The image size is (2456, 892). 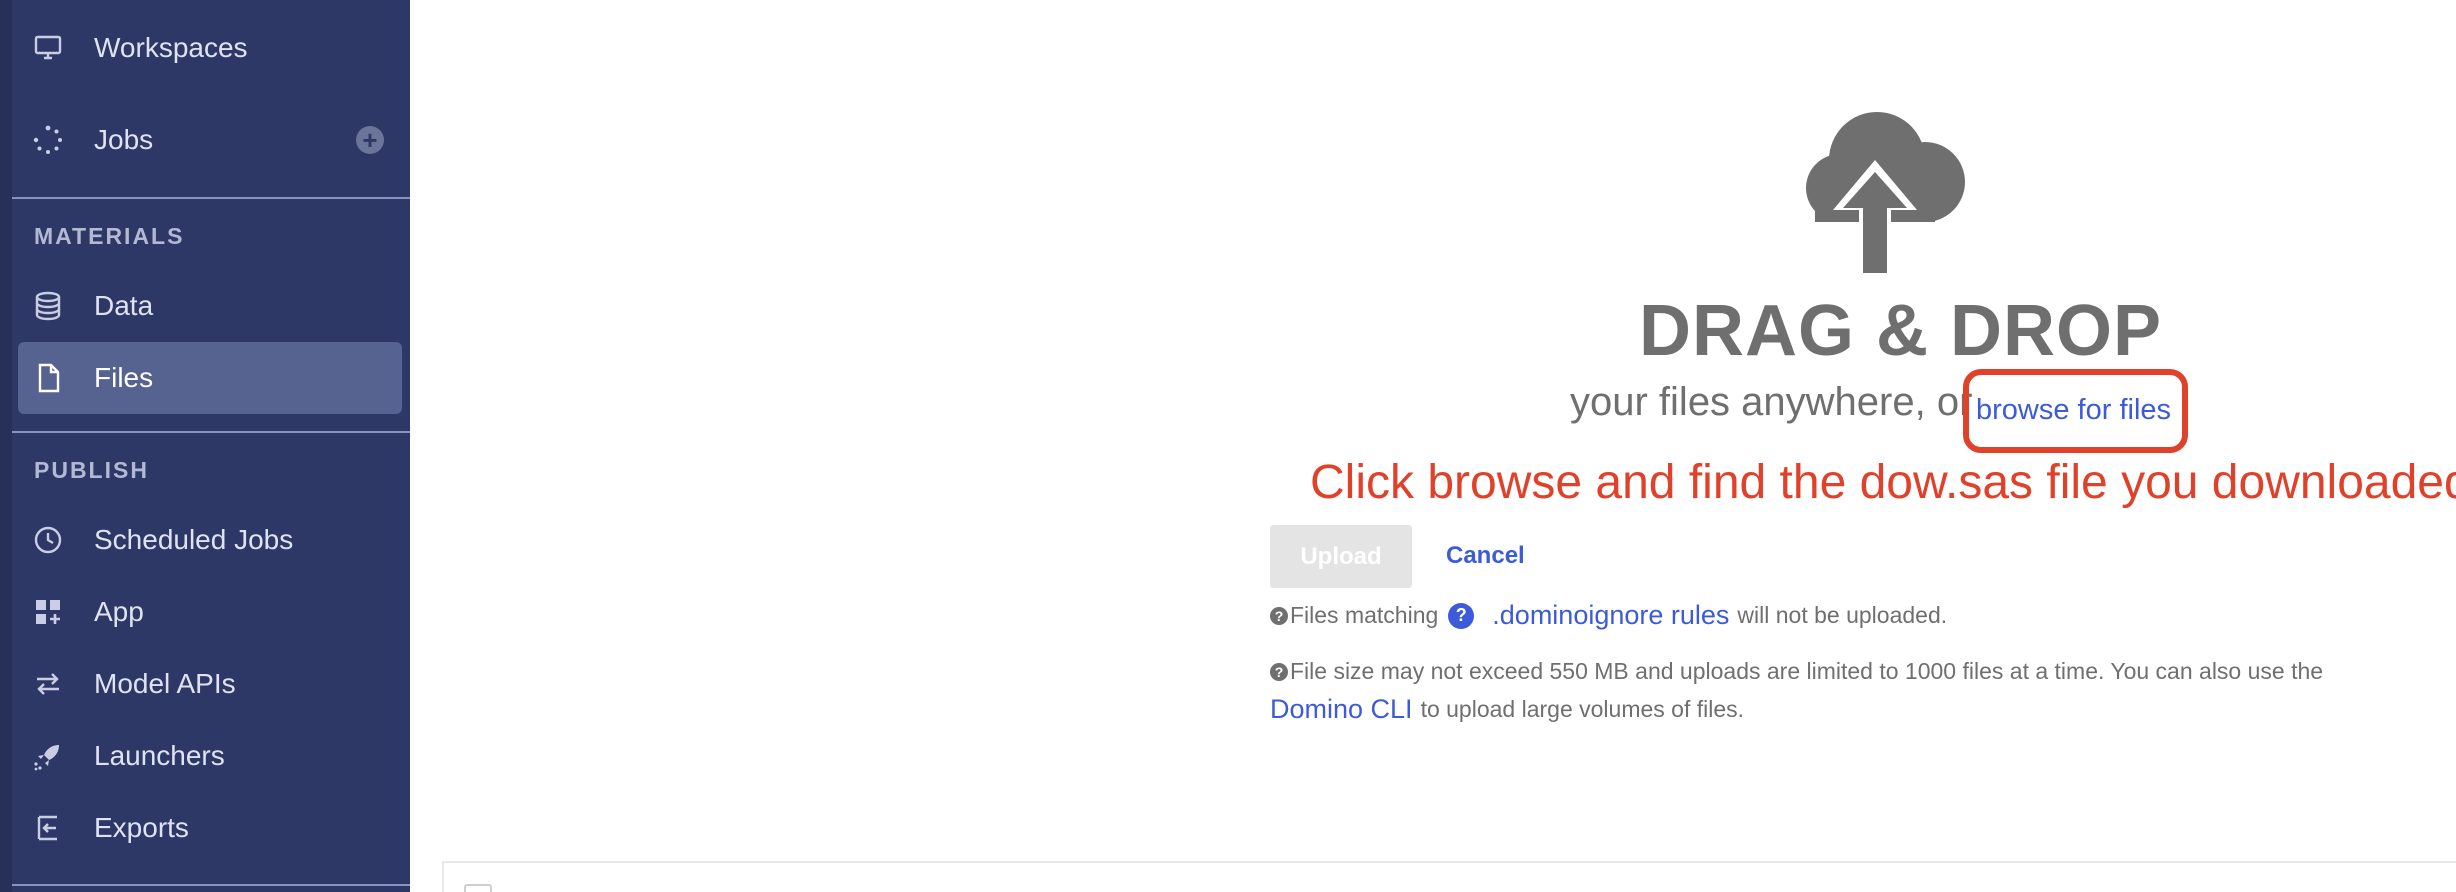 I want to click on export-icon, so click(x=48, y=828).